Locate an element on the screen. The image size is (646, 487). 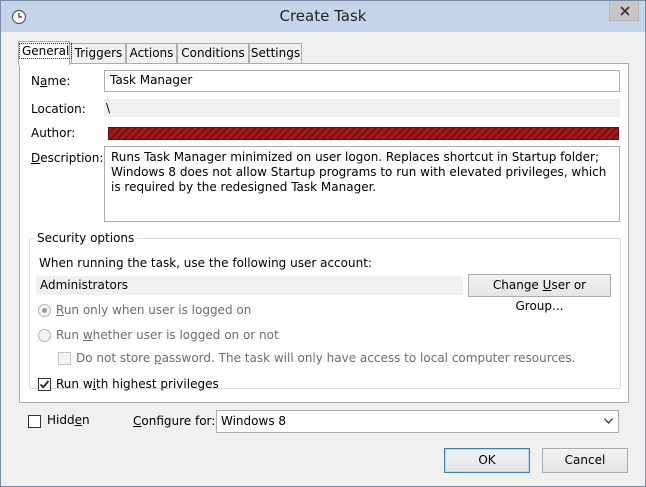
security-options-title: Security options is located at coordinates (86, 238).